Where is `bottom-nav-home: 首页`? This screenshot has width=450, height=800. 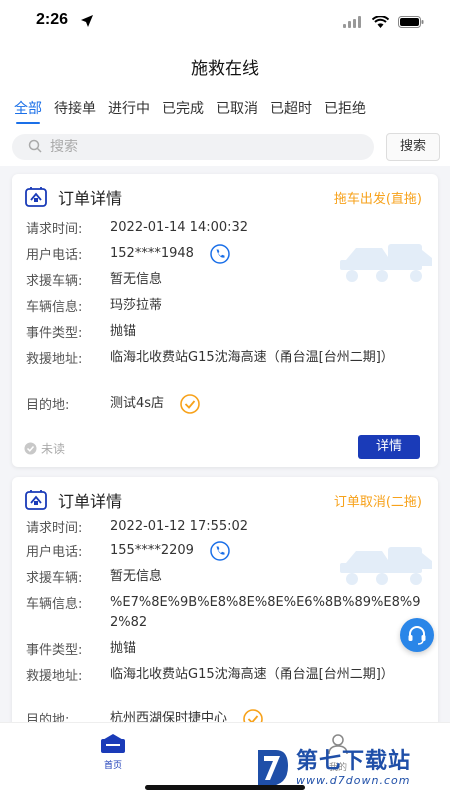 bottom-nav-home: 首页 is located at coordinates (113, 752).